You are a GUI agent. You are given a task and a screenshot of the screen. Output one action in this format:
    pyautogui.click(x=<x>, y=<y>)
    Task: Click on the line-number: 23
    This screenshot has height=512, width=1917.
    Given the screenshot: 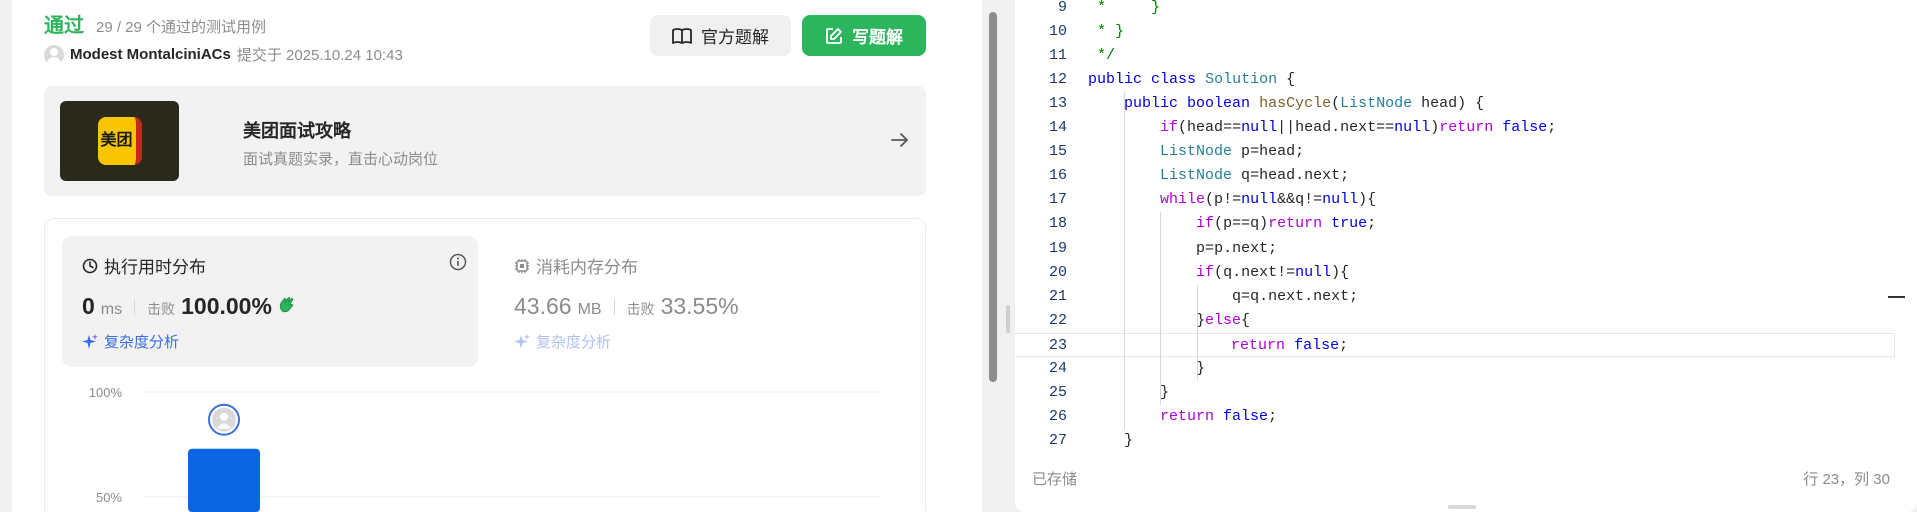 What is the action you would take?
    pyautogui.click(x=1057, y=345)
    